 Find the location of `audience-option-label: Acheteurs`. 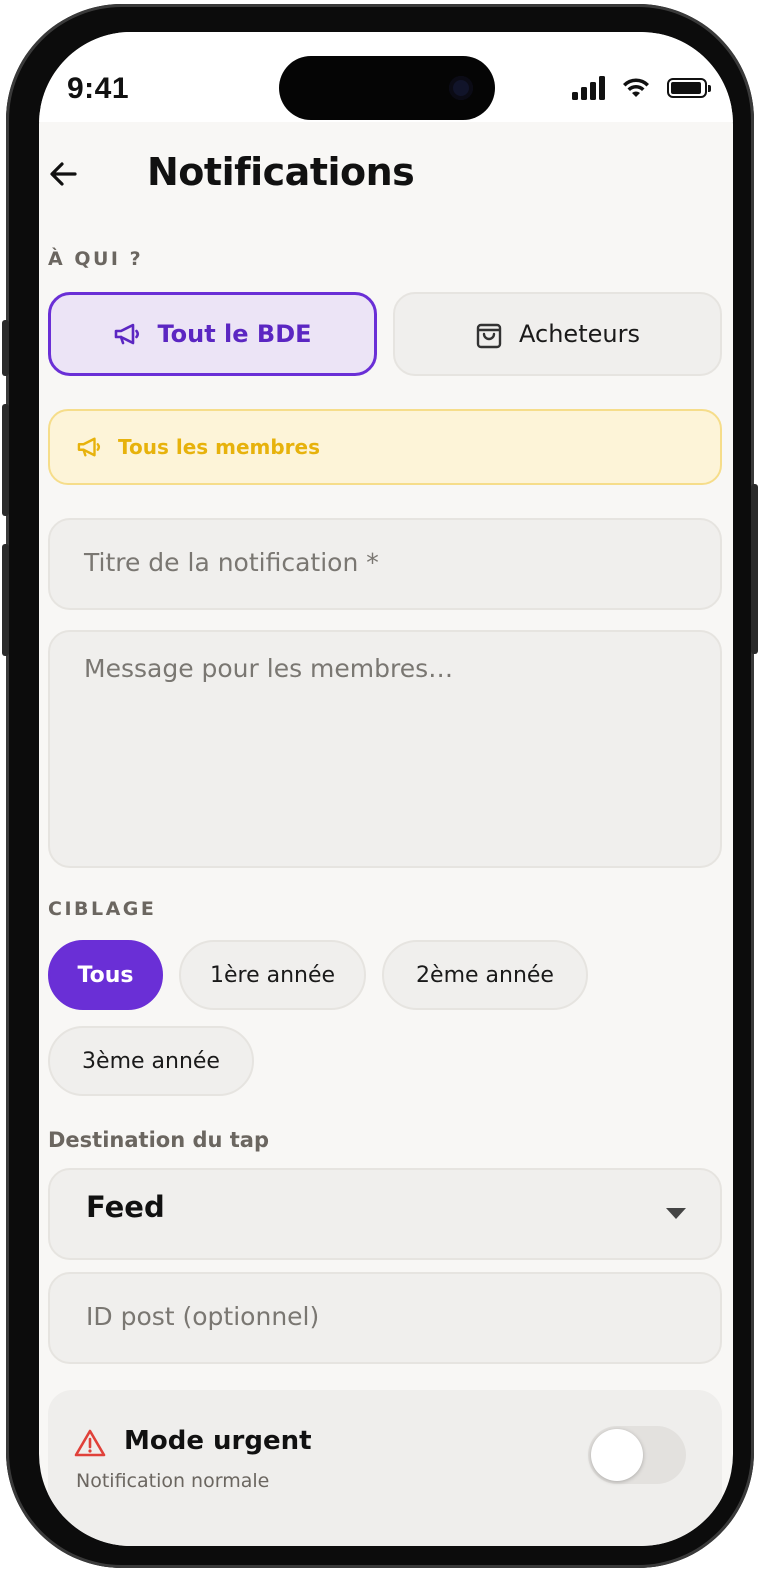

audience-option-label: Acheteurs is located at coordinates (579, 334).